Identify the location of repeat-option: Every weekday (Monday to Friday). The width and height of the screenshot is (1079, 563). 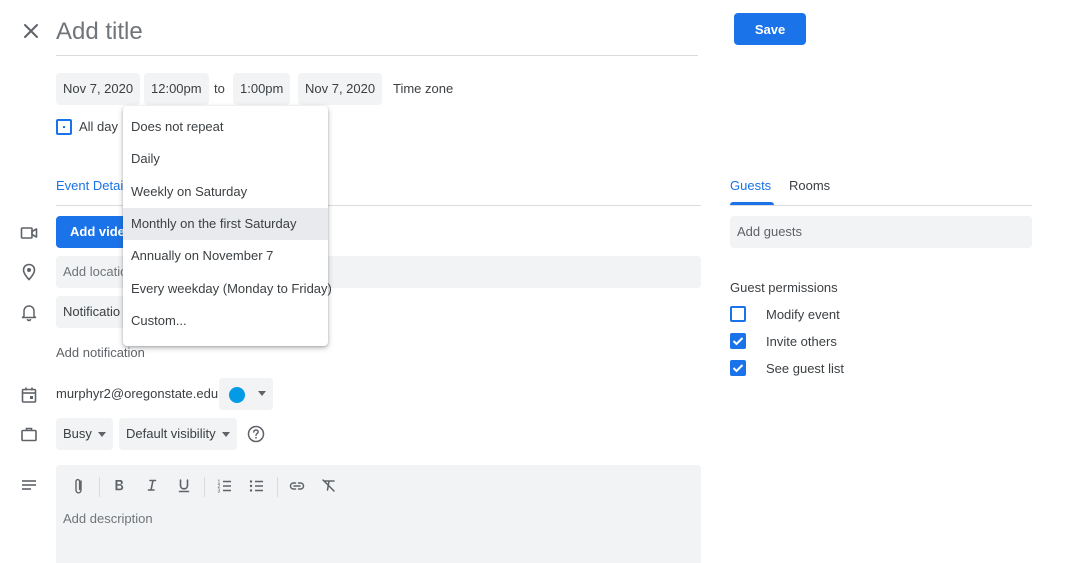
(227, 289).